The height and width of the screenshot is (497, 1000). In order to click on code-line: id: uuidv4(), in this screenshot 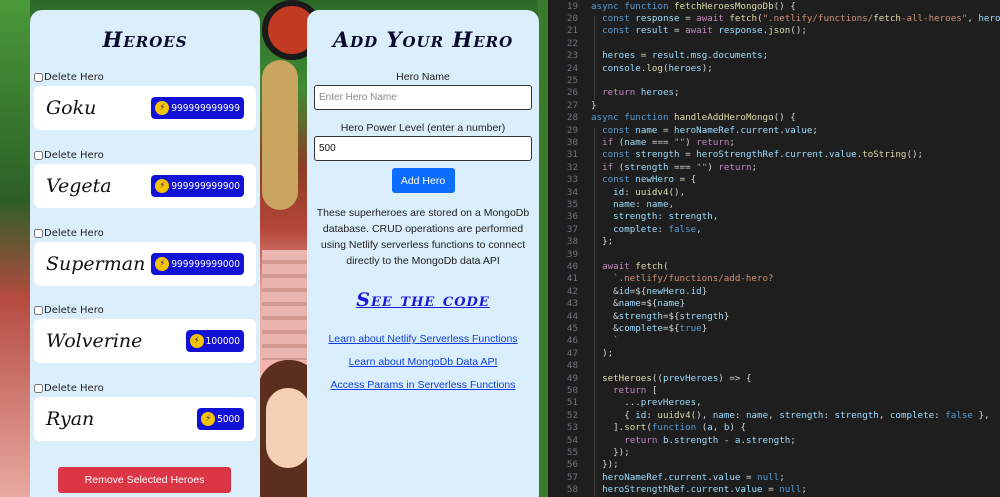, I will do `click(649, 192)`.